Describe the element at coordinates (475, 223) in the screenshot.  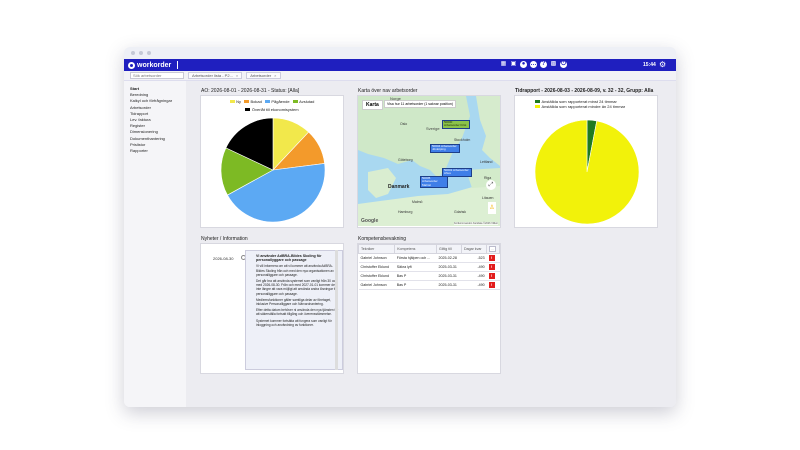
I see `map-footer: Kortkommandon Kartdata ©2026 Villkor` at that location.